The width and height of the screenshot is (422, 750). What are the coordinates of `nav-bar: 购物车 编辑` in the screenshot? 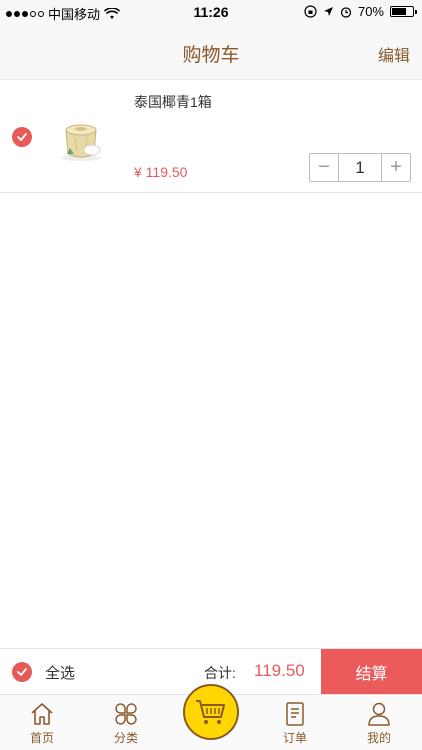 It's located at (211, 52).